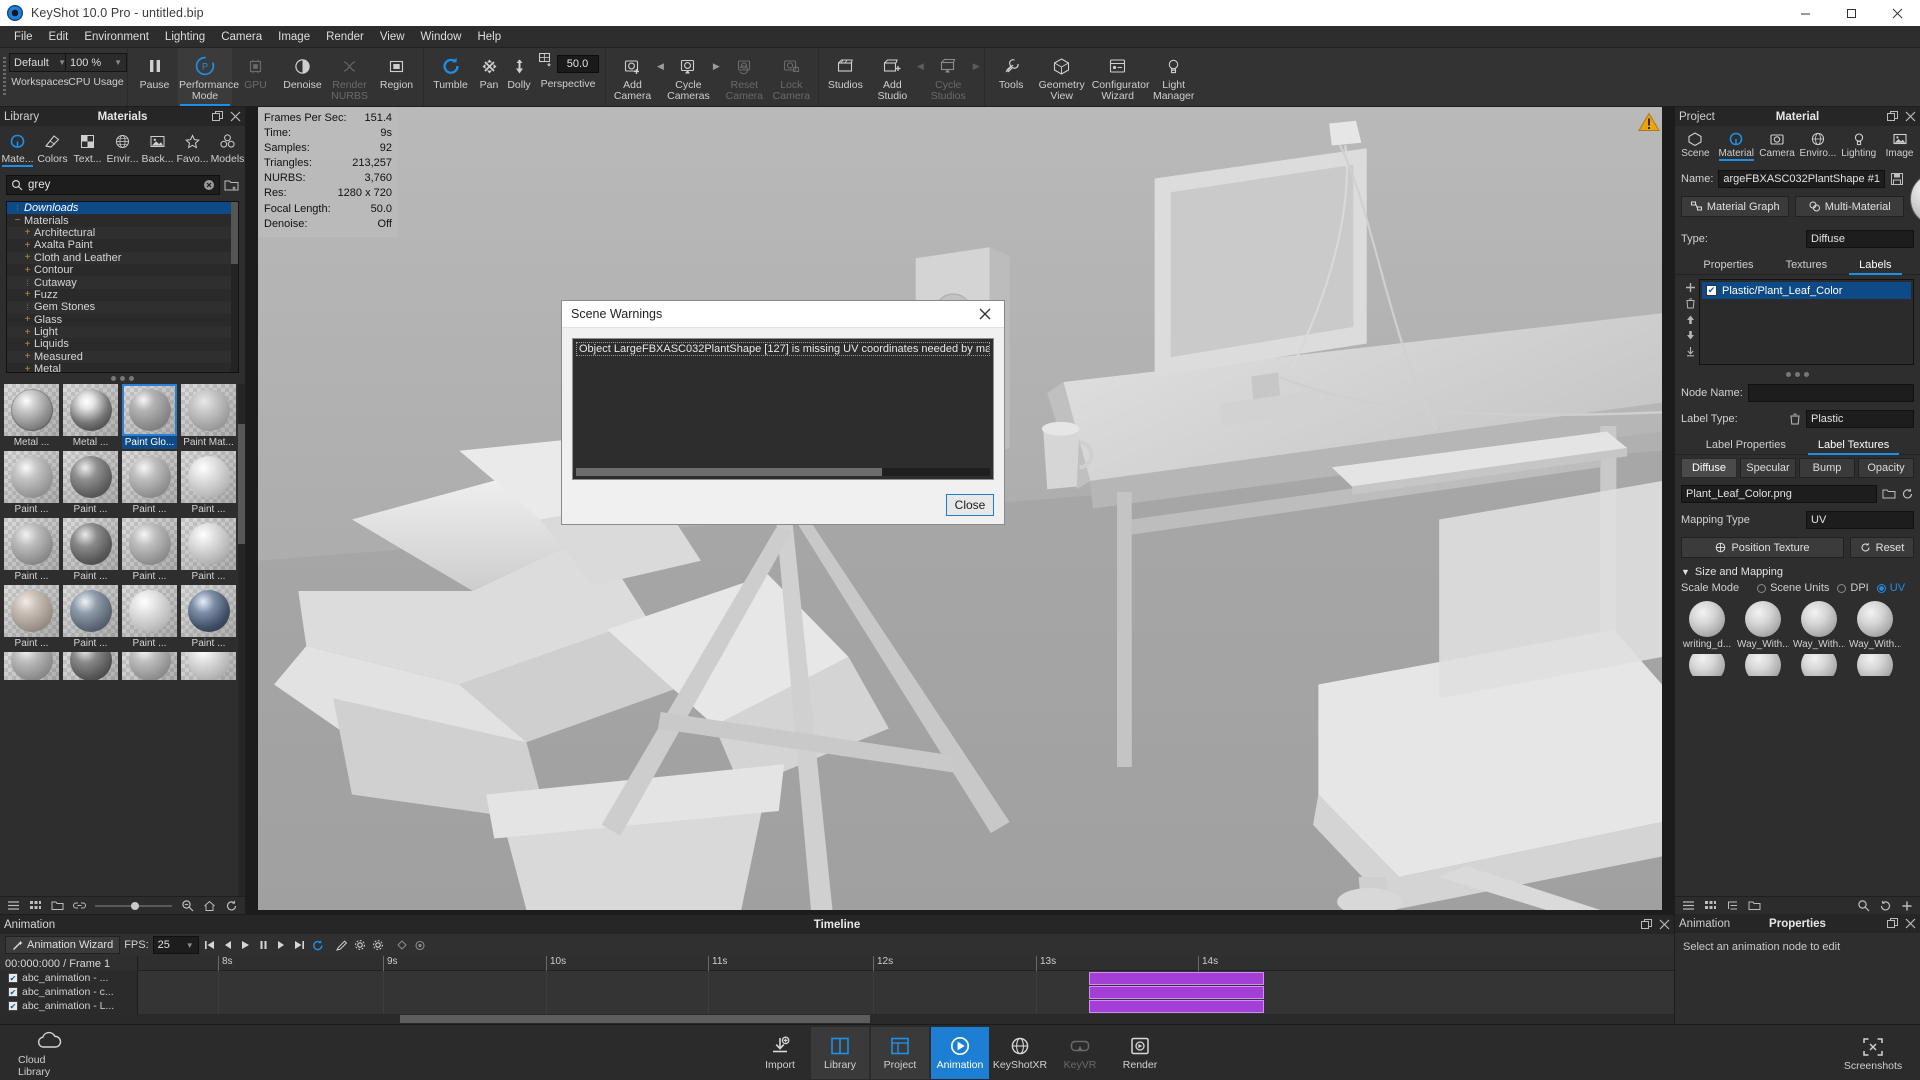 This screenshot has width=1920, height=1080. I want to click on project-tab-camera: Camera, so click(1777, 144).